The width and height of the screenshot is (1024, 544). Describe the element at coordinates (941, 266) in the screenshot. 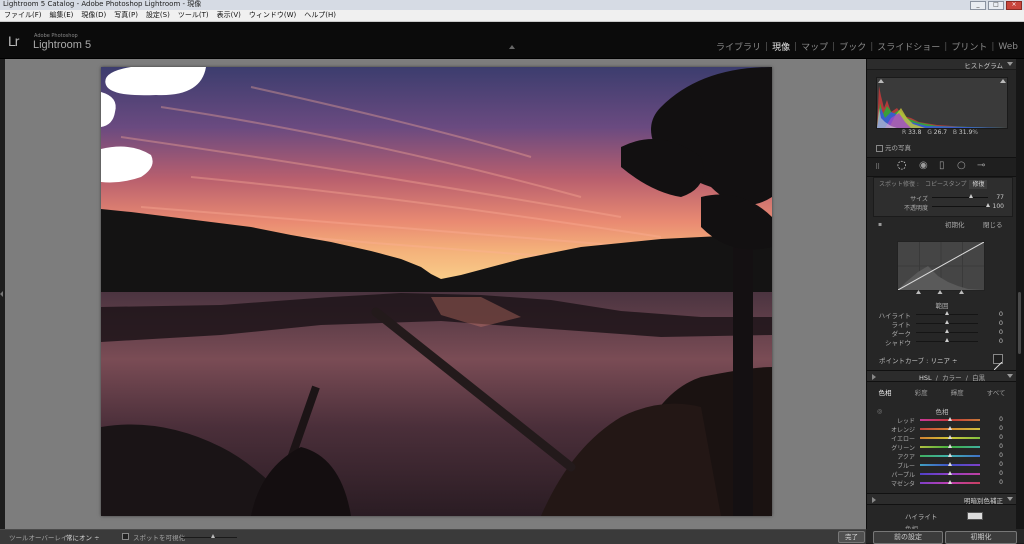

I see `tone-curve-graph` at that location.